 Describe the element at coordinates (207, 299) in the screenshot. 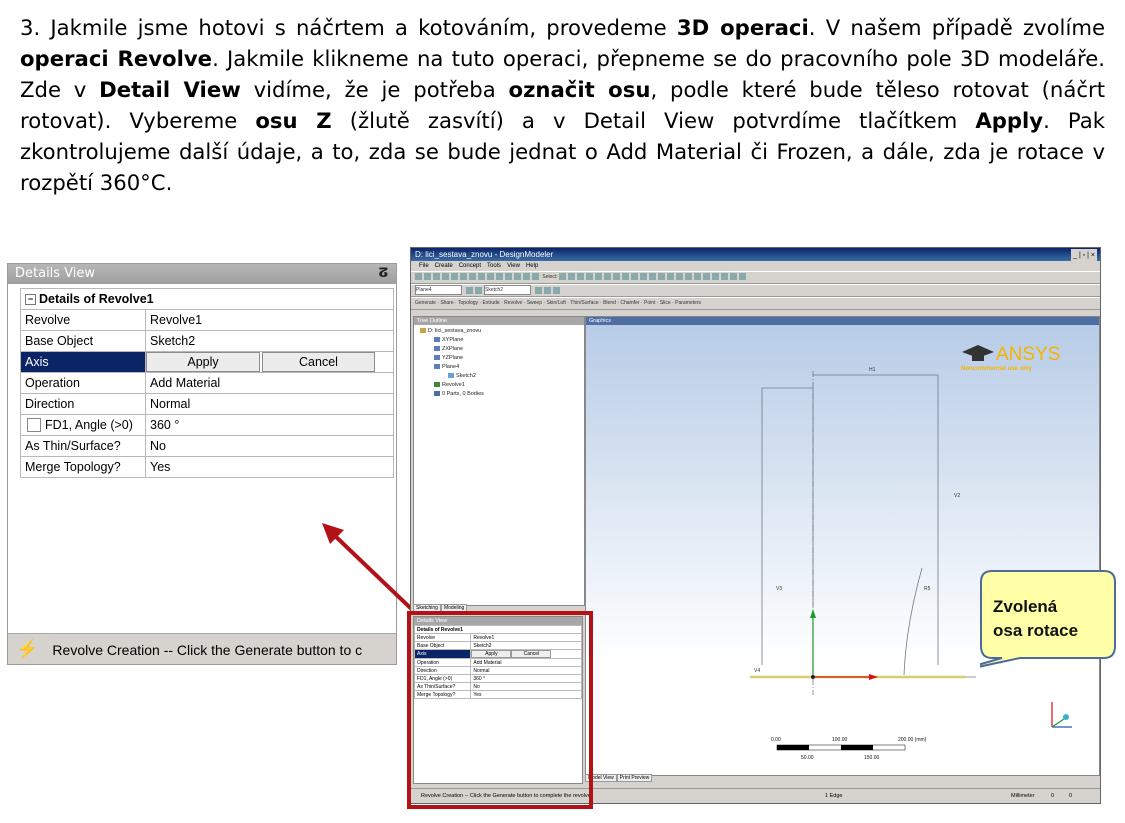

I see `details-header: − Details of Revolve1` at that location.